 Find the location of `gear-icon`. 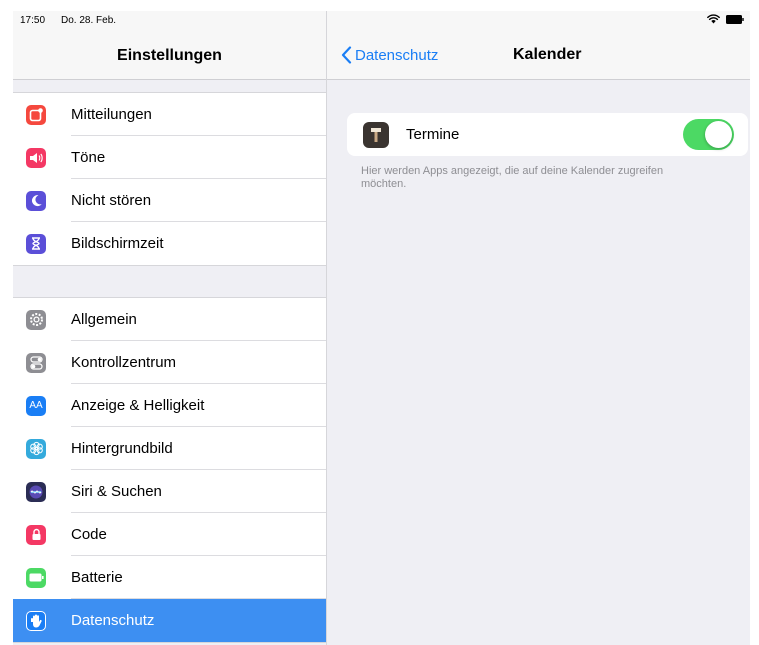

gear-icon is located at coordinates (36, 319).